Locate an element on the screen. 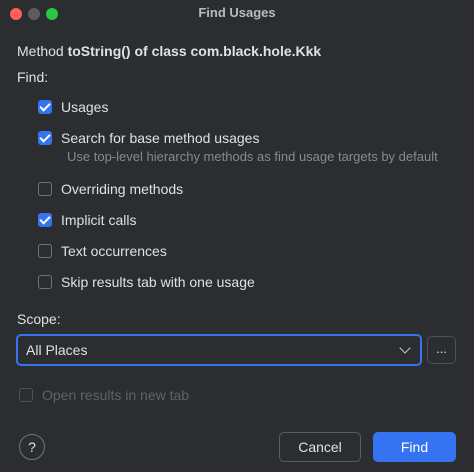 This screenshot has width=474, height=472. window-title: Find Usages is located at coordinates (237, 12).